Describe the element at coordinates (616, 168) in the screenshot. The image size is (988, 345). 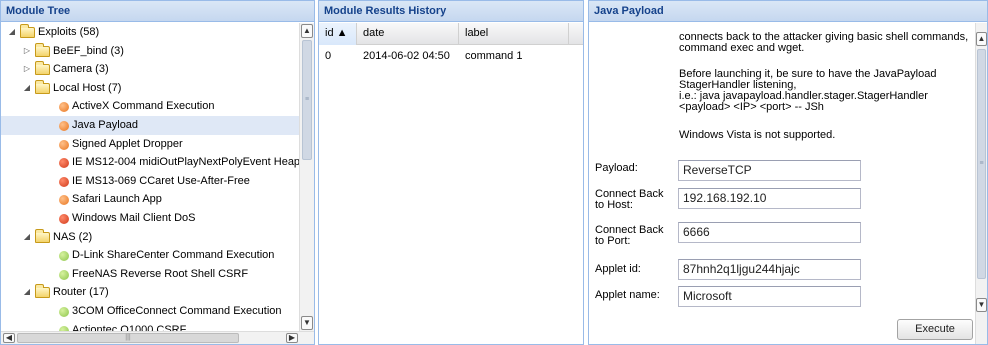
I see `payload-label: Payload:` at that location.